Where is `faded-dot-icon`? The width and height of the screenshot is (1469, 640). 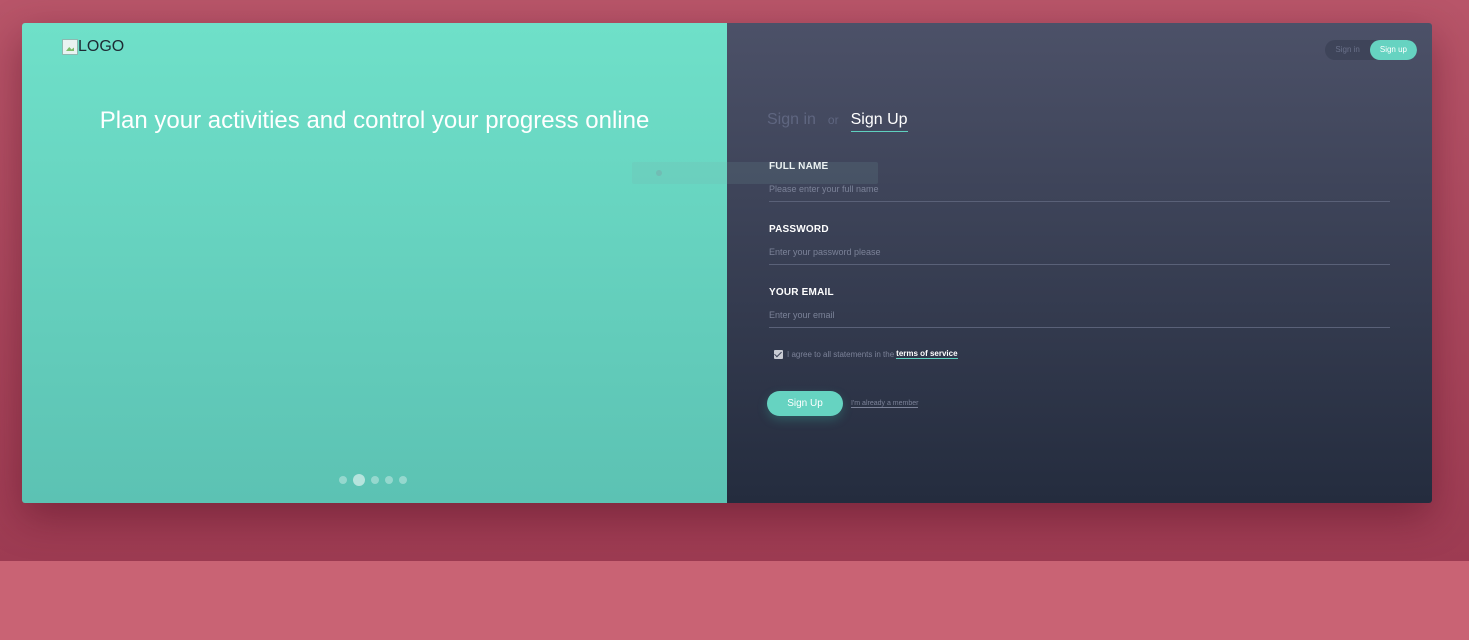 faded-dot-icon is located at coordinates (659, 173).